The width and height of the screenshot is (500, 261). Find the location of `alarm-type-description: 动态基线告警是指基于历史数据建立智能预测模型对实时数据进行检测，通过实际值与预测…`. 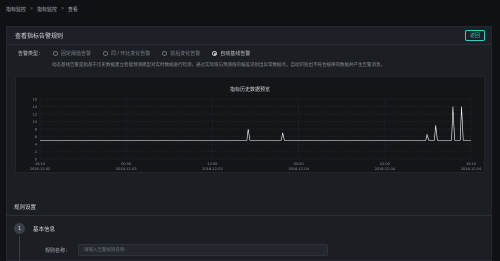

alarm-type-description: 动态基线告警是指基于历史数据建立智能预测模型对实时数据进行检测，通过实际值与预测… is located at coordinates (218, 64).